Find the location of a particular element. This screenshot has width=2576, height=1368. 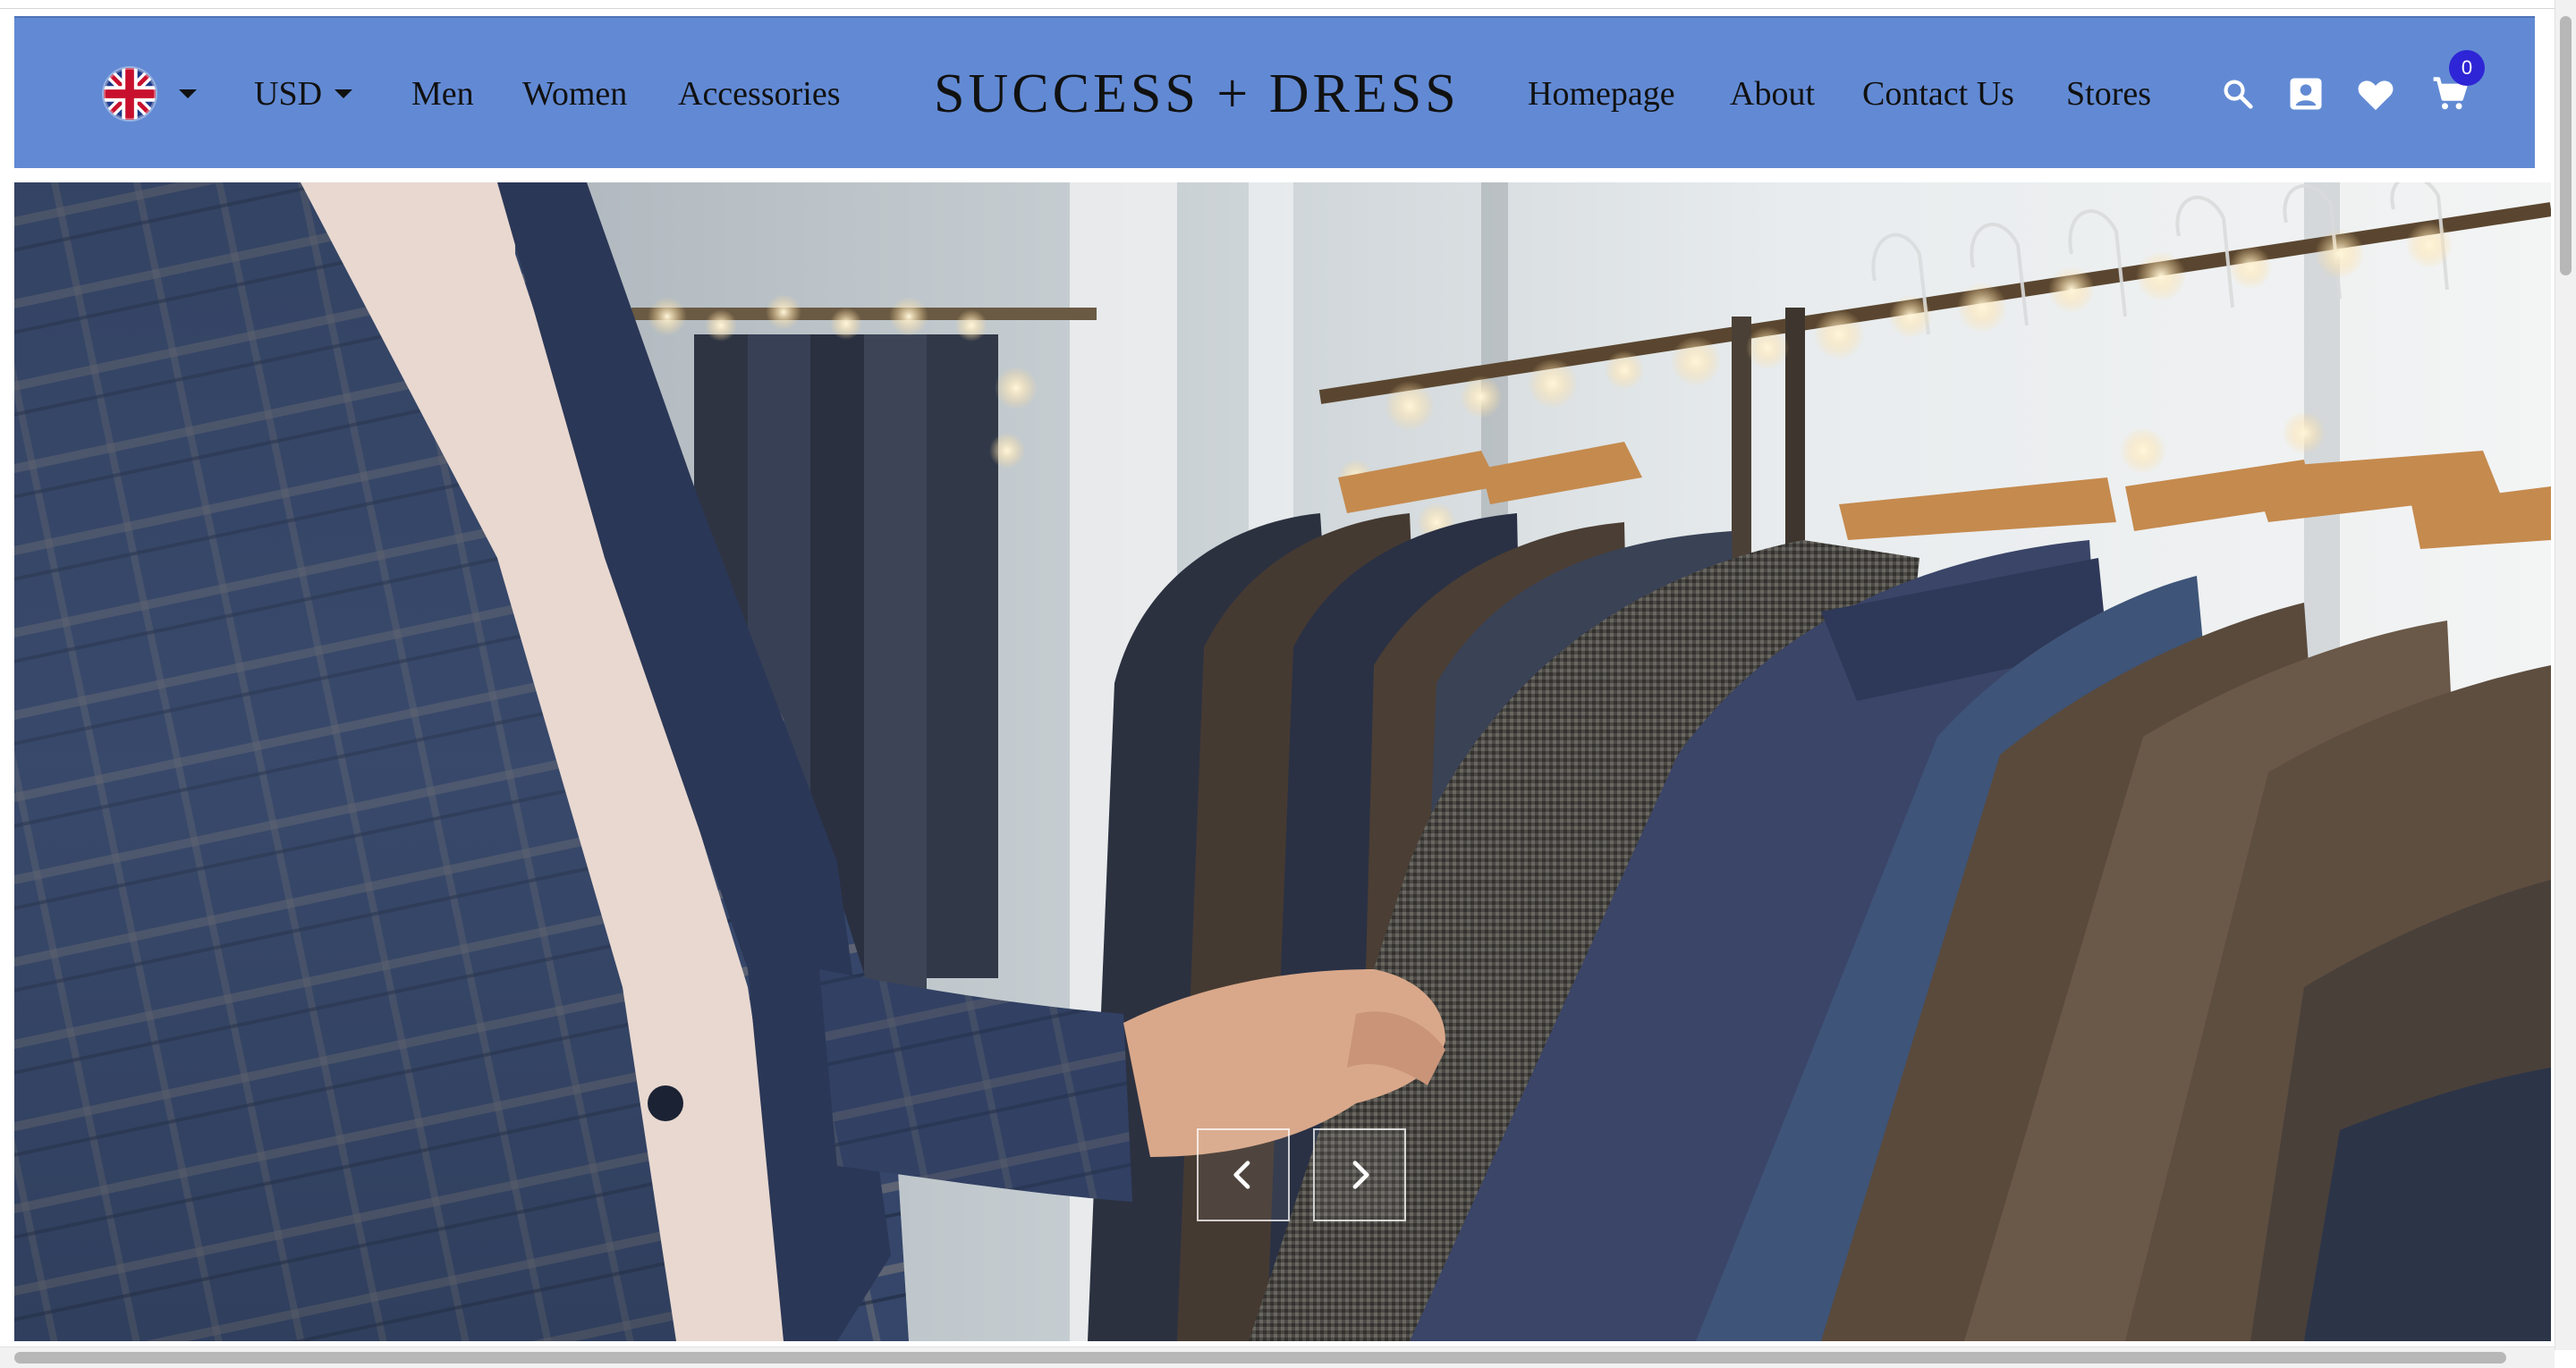

vertical-scrollbar-thumb is located at coordinates (2566, 145).